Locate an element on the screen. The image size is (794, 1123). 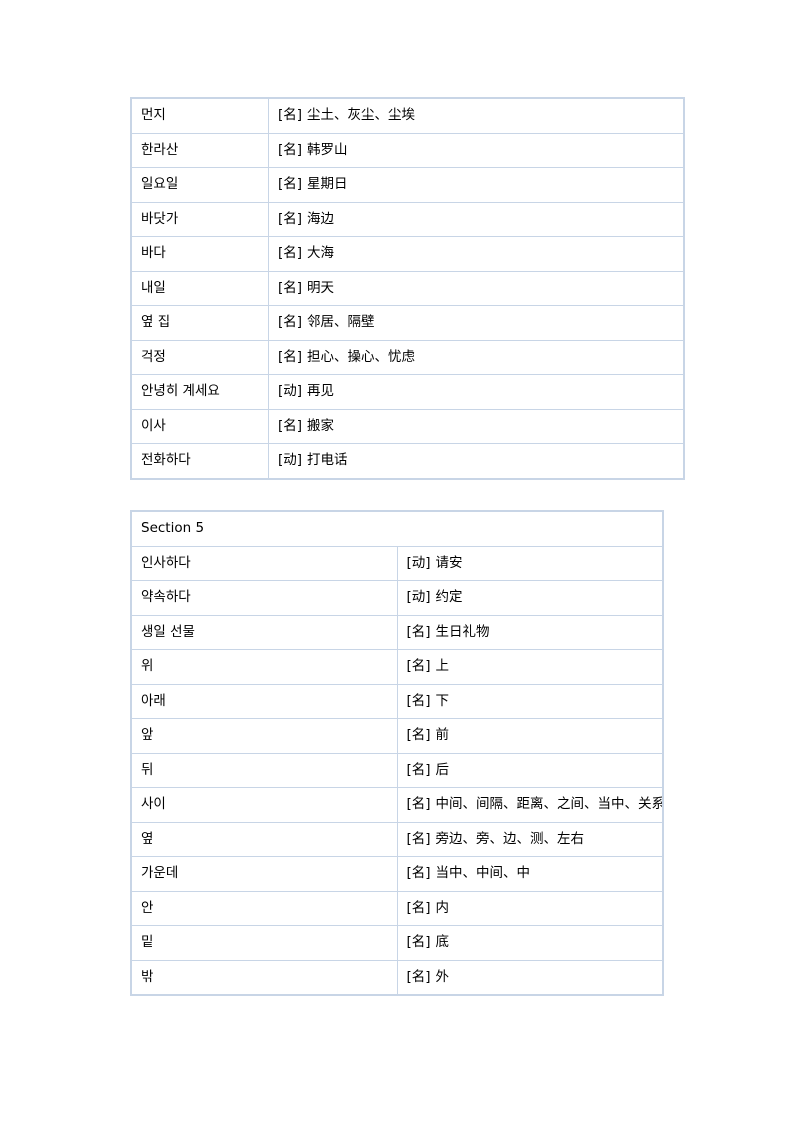
vocab-term: 약속하다 is located at coordinates (264, 598).